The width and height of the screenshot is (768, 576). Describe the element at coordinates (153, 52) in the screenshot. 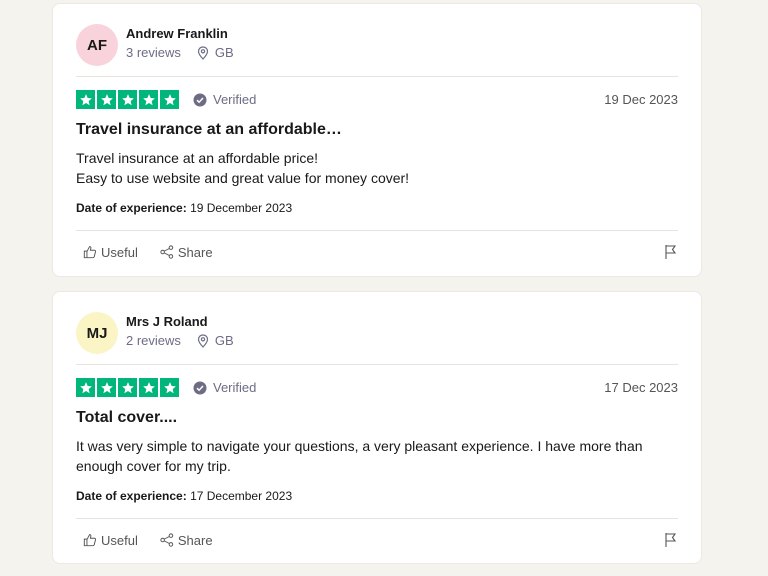

I see `review-count: 3 reviews` at that location.